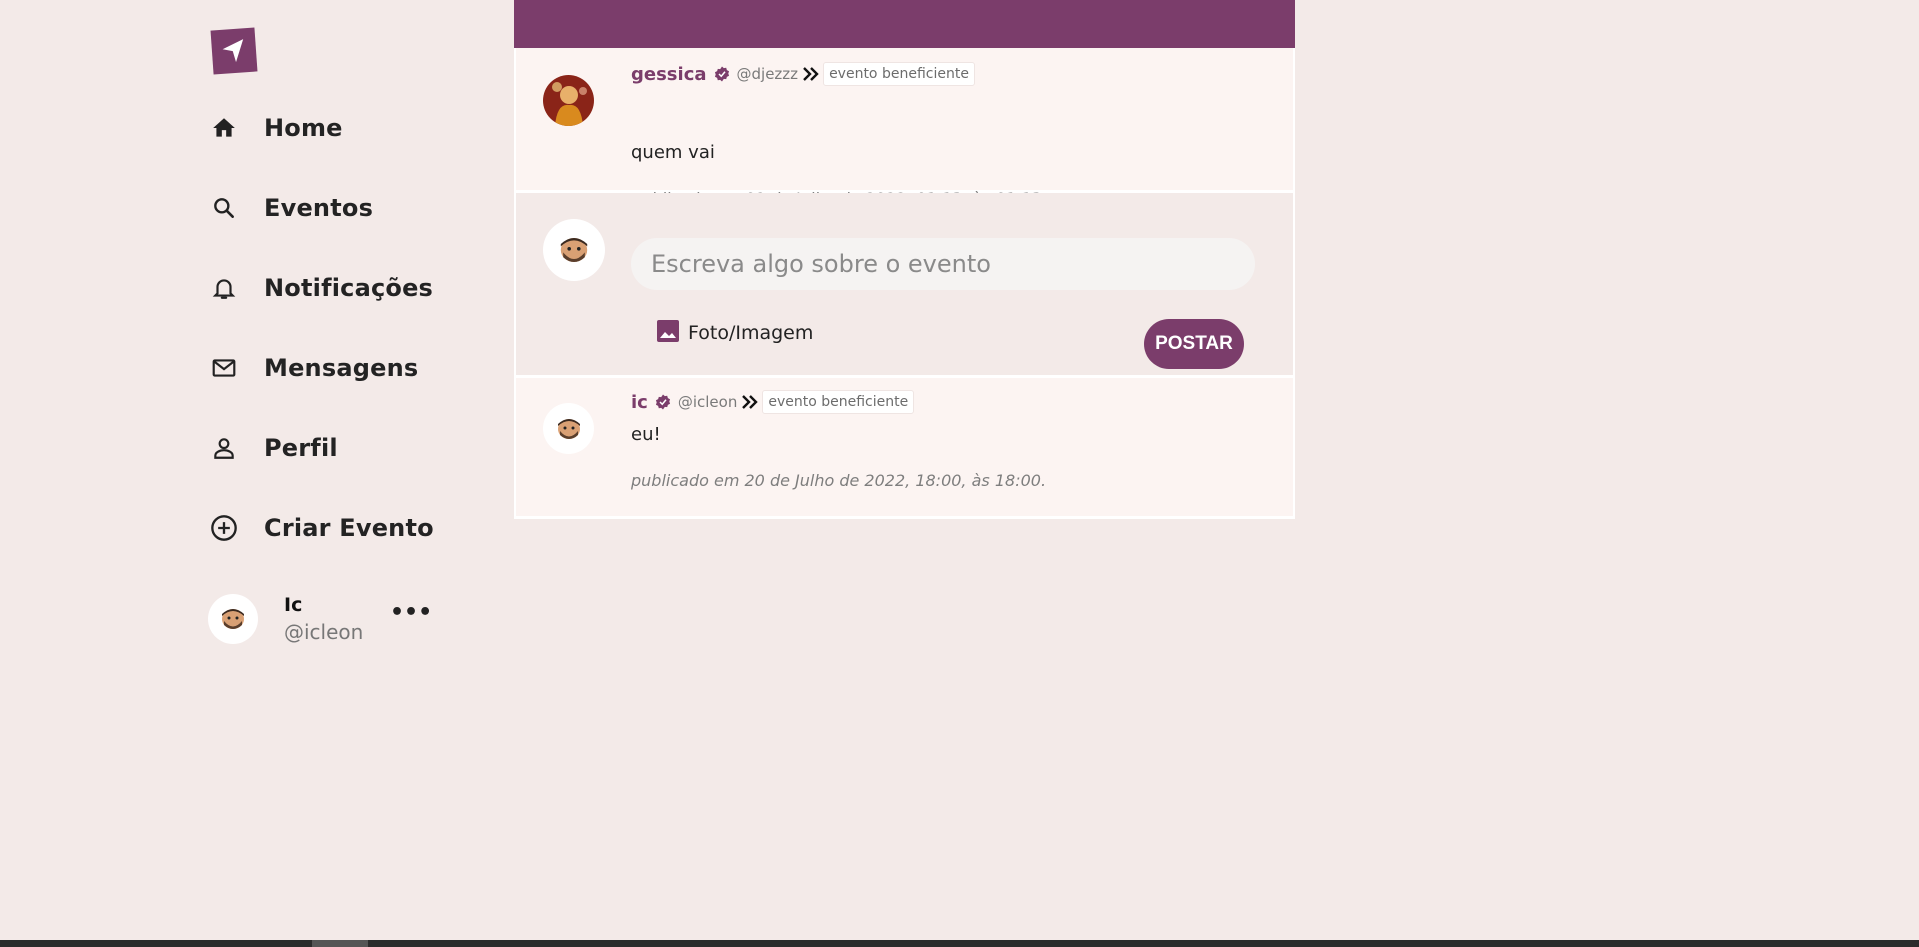 The image size is (1919, 947). I want to click on sidebar-item-label: Home, so click(303, 128).